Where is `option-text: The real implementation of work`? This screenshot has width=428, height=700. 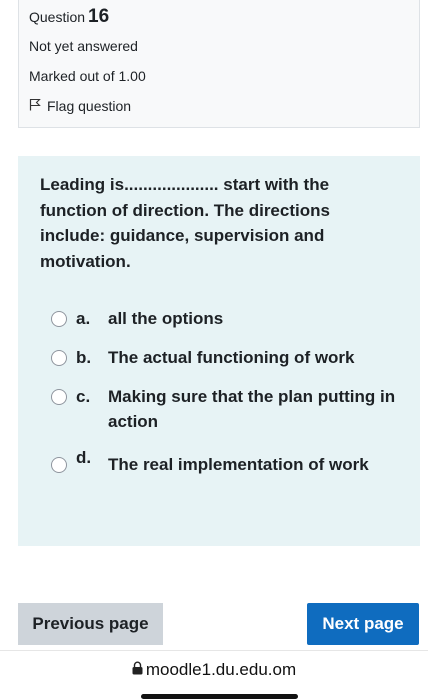
option-text: The real implementation of work is located at coordinates (238, 464).